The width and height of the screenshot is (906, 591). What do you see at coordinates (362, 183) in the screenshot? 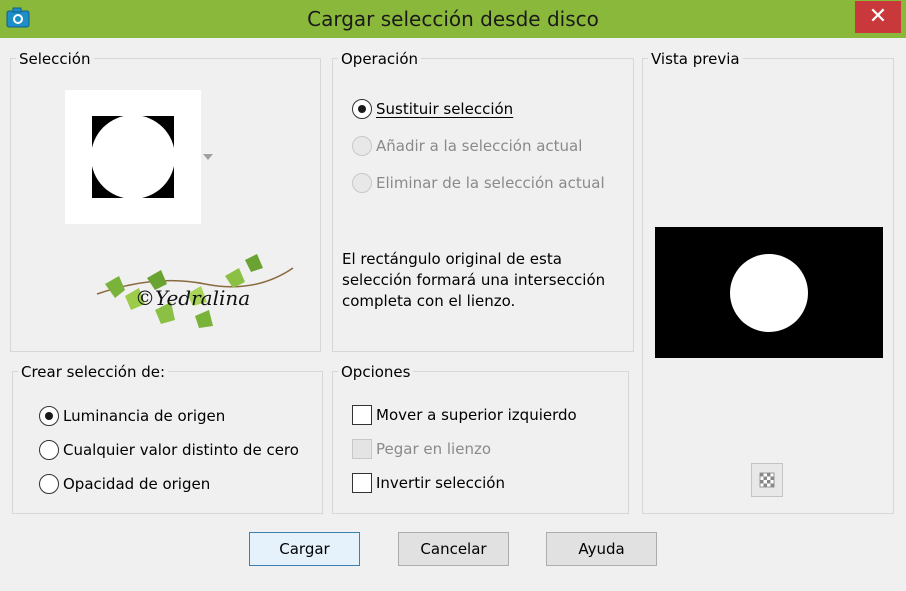
I see `radio-remove-from-selection-control` at bounding box center [362, 183].